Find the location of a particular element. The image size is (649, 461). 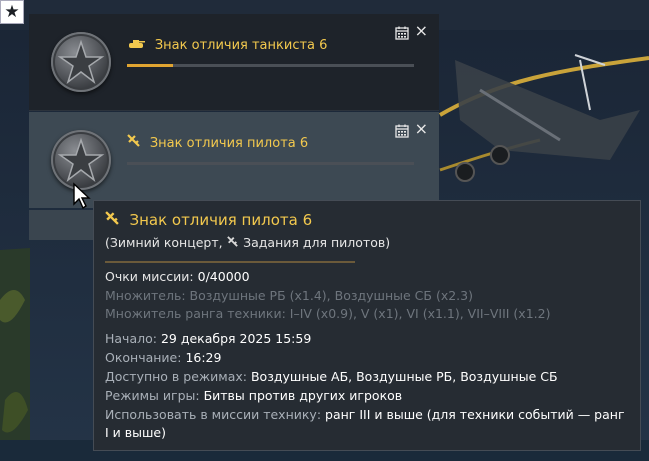

end-label: Окончание: is located at coordinates (143, 357).